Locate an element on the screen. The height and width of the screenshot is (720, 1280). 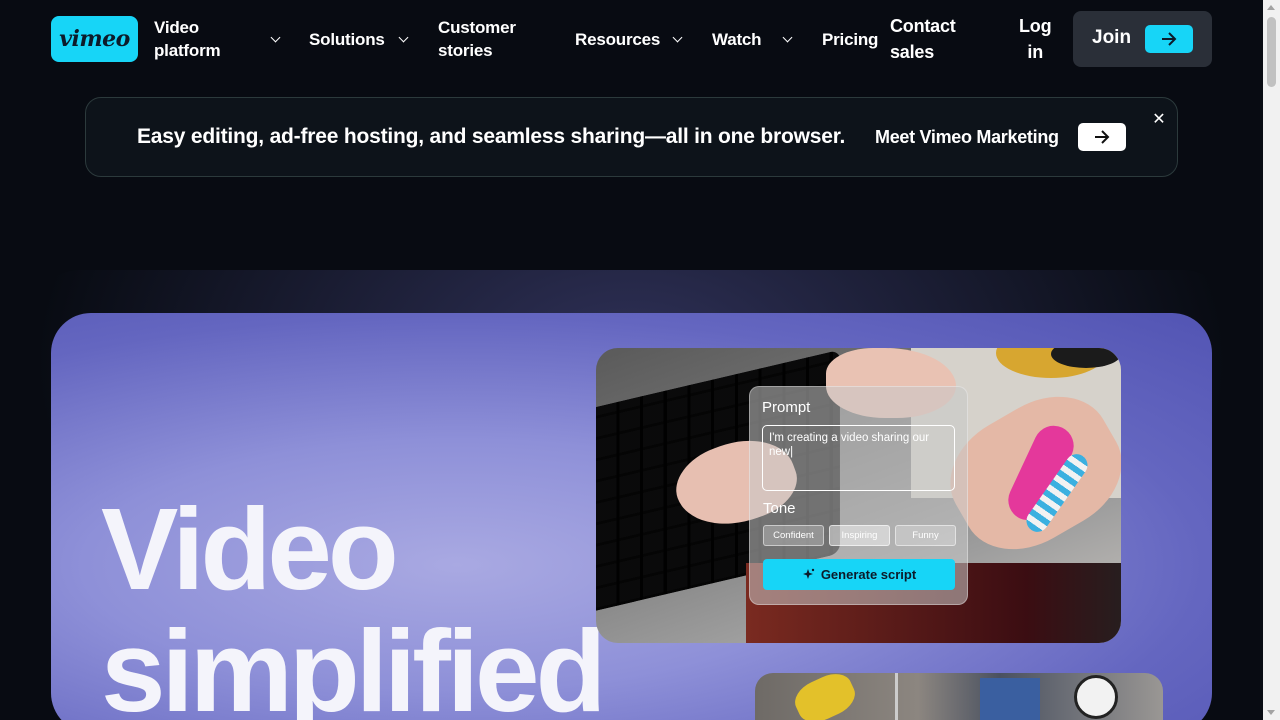
nav-contact-sales: Contact sales is located at coordinates (923, 39).